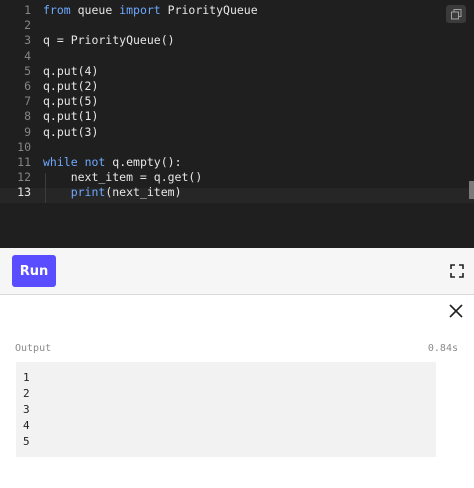 This screenshot has height=488, width=474. What do you see at coordinates (471, 190) in the screenshot?
I see `editor-scrollbar` at bounding box center [471, 190].